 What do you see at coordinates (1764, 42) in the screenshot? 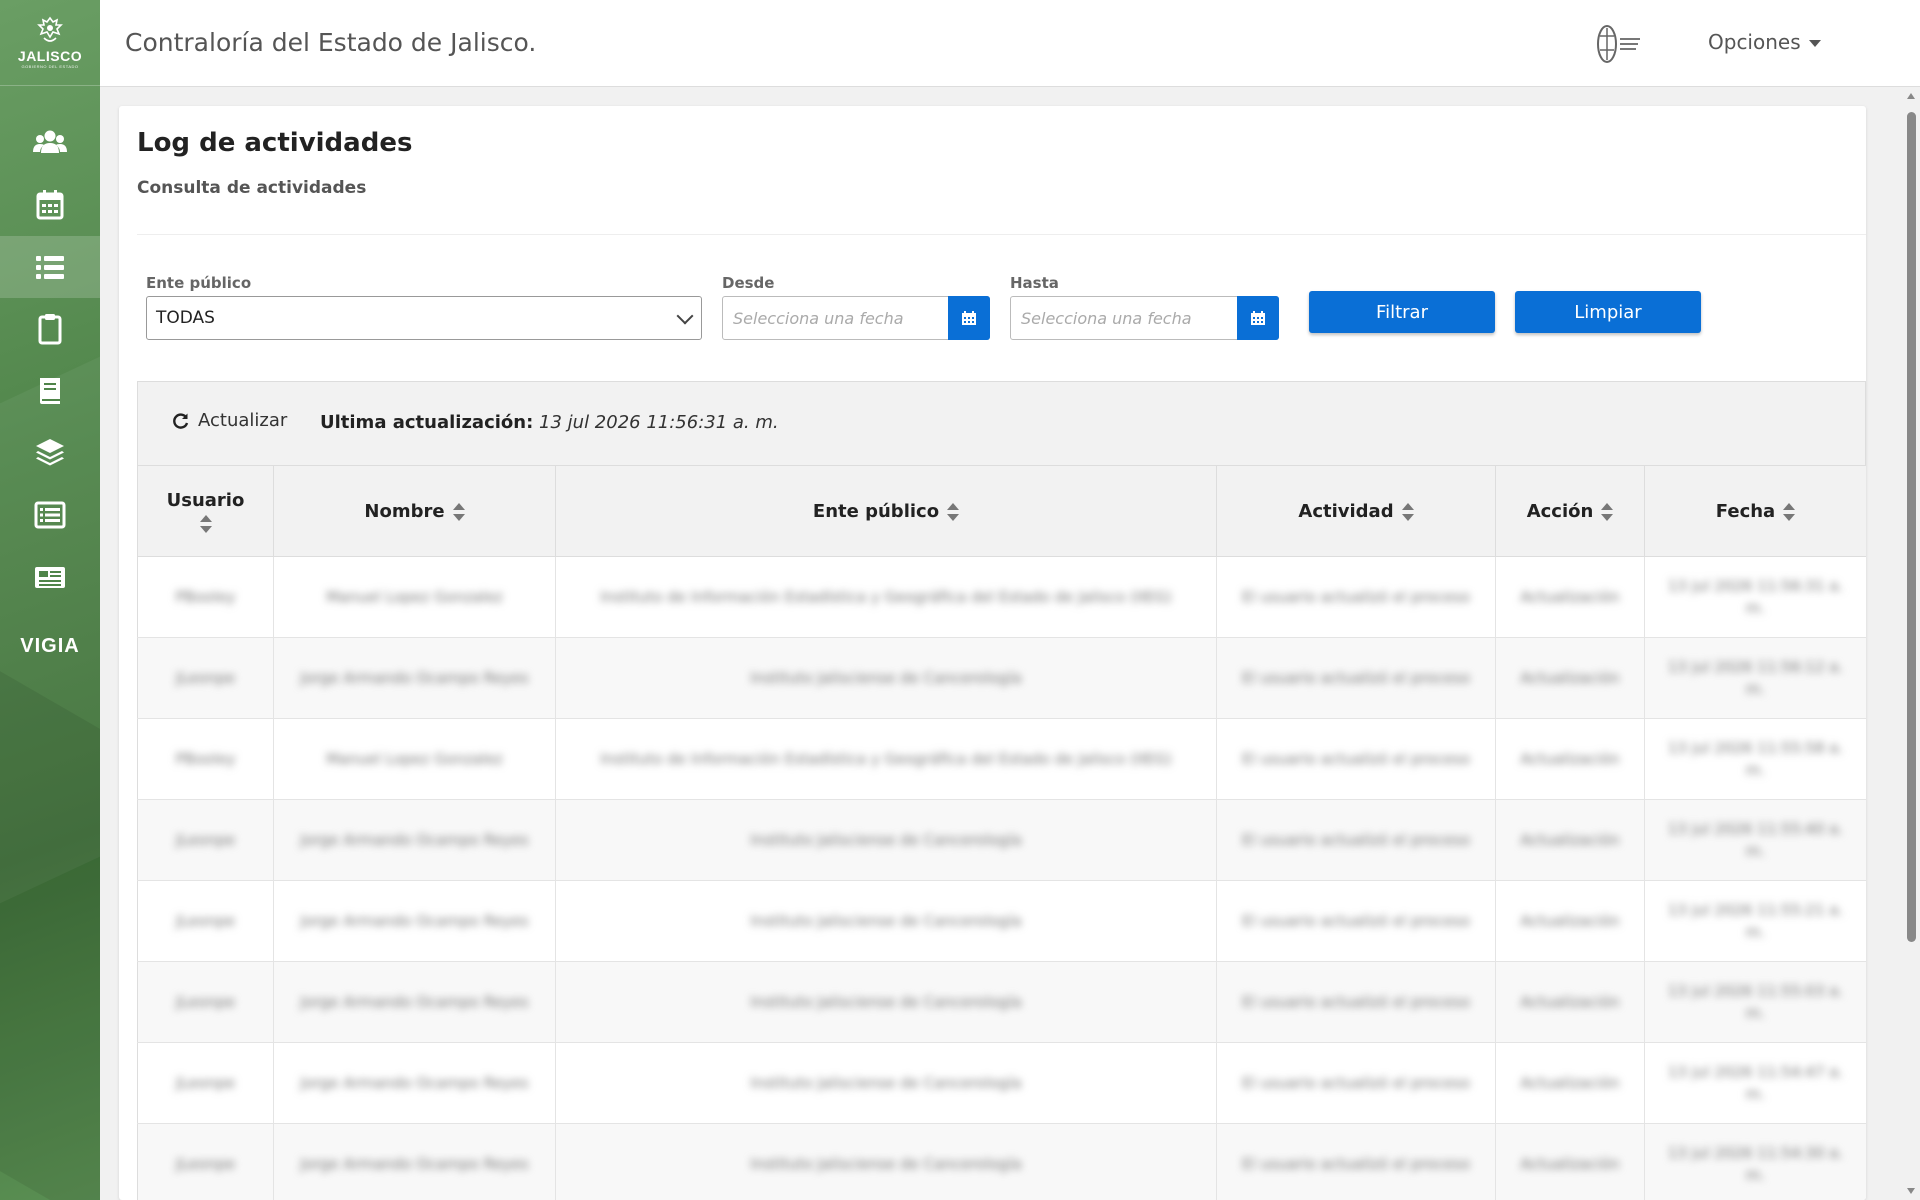
I see `options-dropdown: Opciones` at bounding box center [1764, 42].